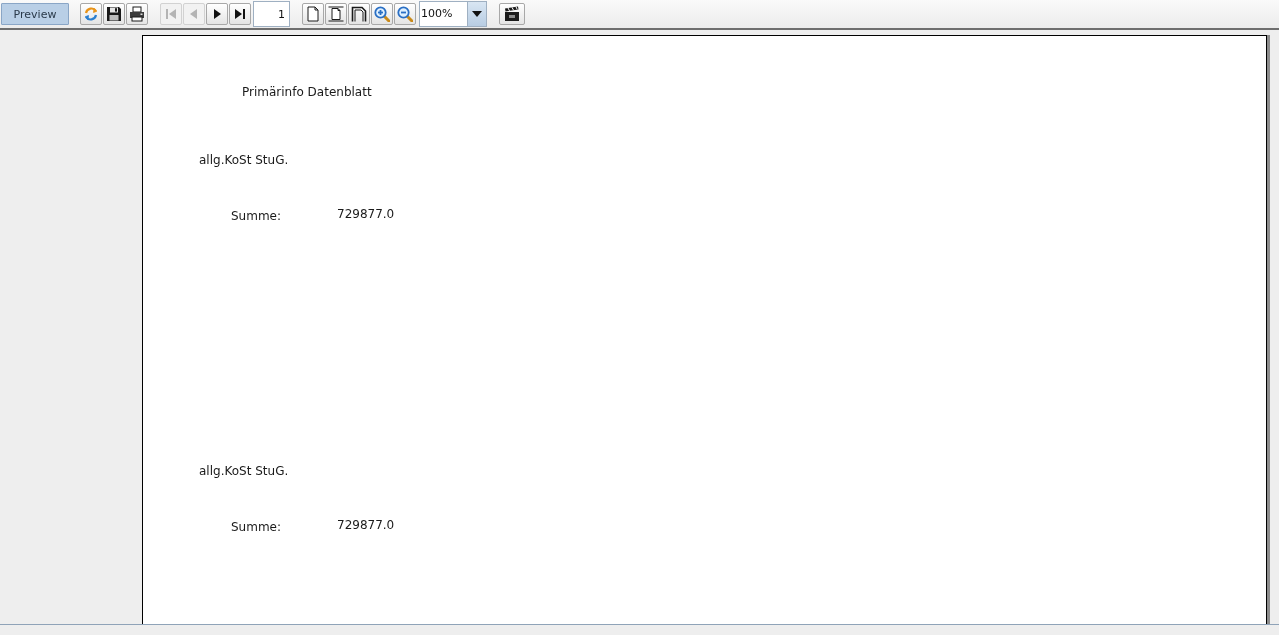 The width and height of the screenshot is (1279, 635). Describe the element at coordinates (271, 14) in the screenshot. I see `page-number-field: 1` at that location.